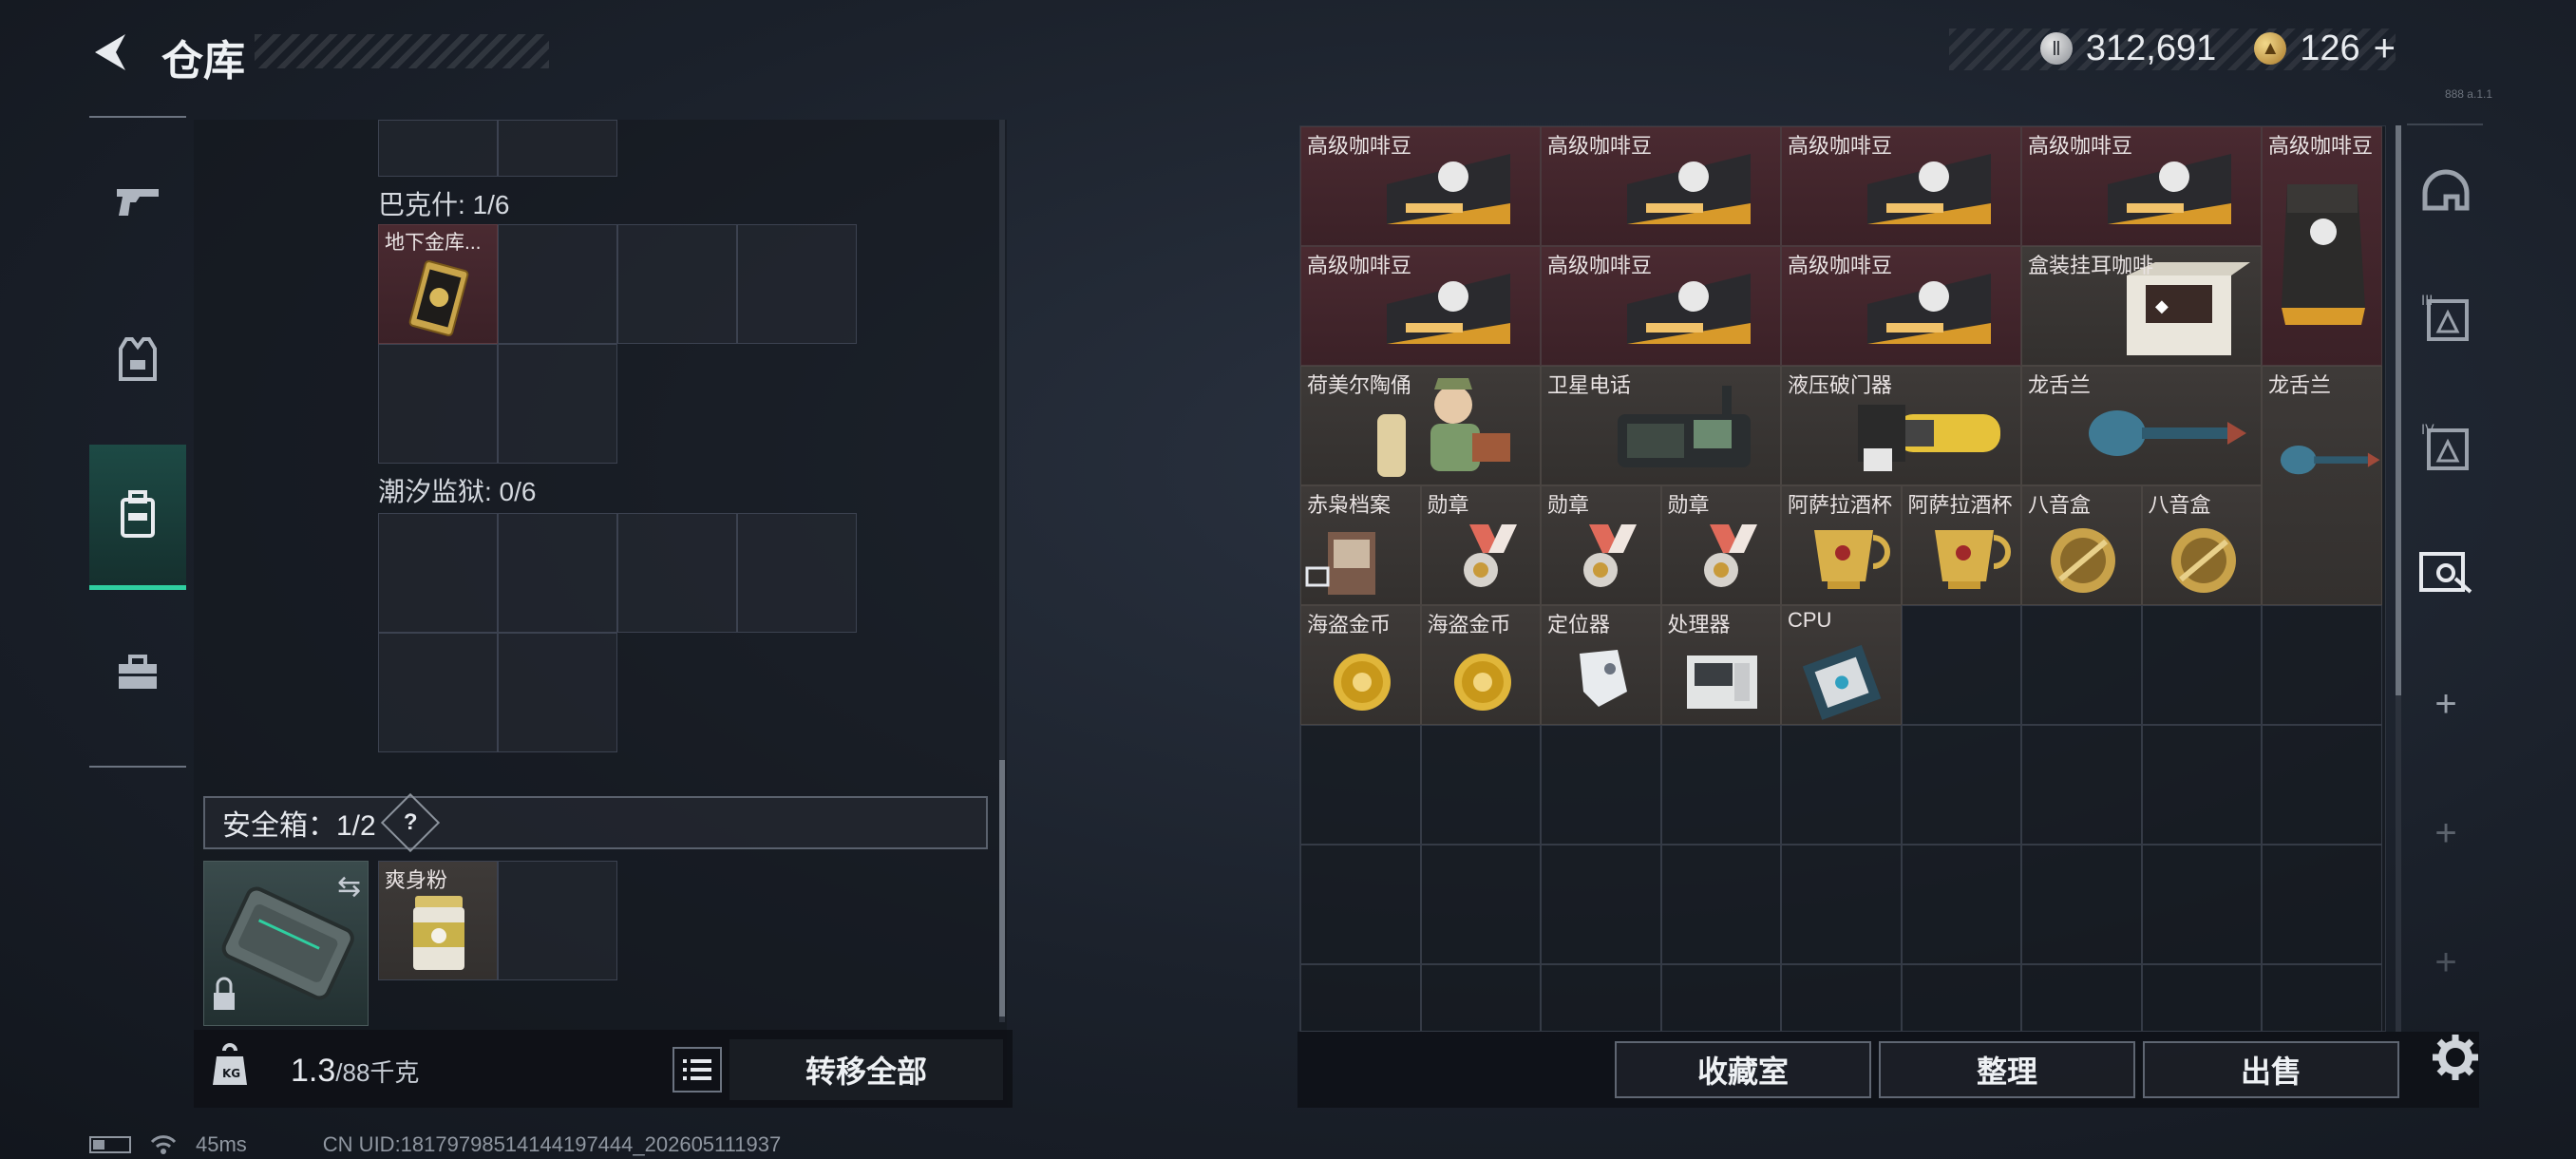  What do you see at coordinates (1360, 545) in the screenshot?
I see `storage-item-file: 赤枭档案` at bounding box center [1360, 545].